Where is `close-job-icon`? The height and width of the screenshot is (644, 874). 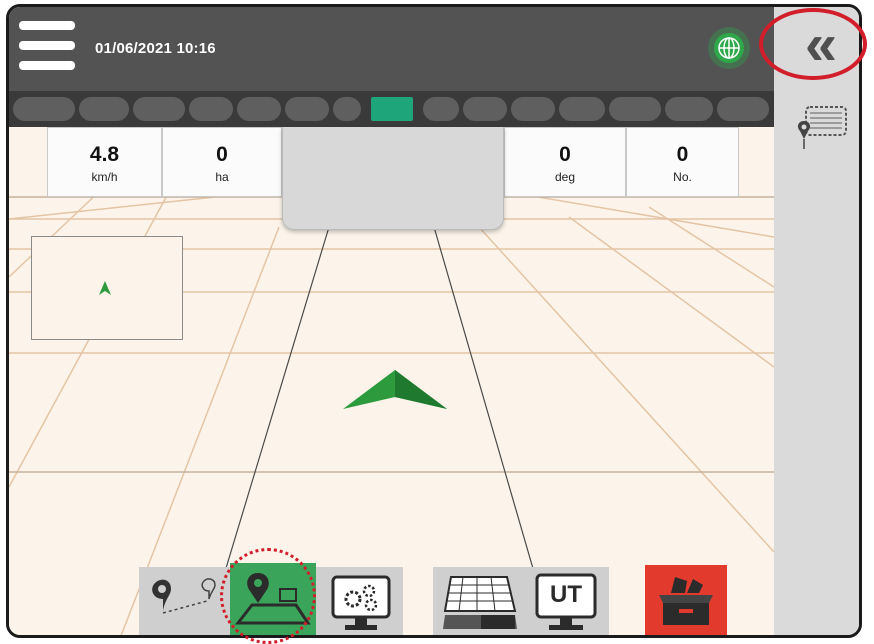
close-job-icon is located at coordinates (686, 600).